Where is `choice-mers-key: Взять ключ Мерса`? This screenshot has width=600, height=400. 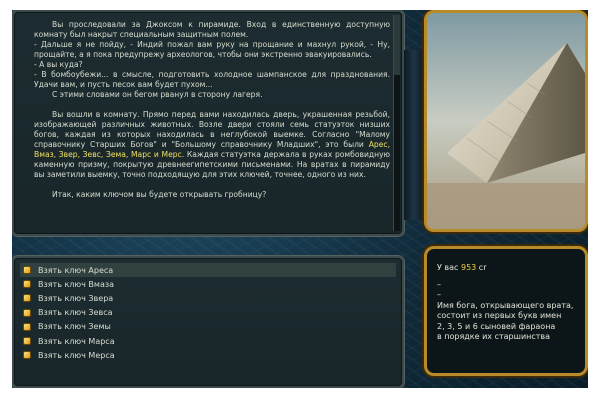
choice-mers-key: Взять ключ Мерса is located at coordinates (208, 355).